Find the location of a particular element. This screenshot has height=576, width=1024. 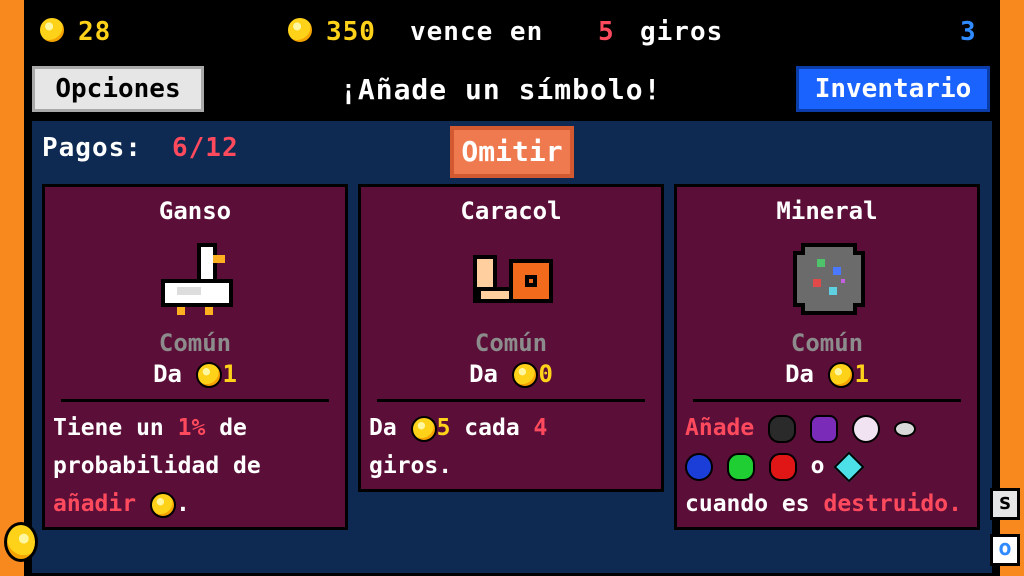

goose-icon is located at coordinates (197, 279).